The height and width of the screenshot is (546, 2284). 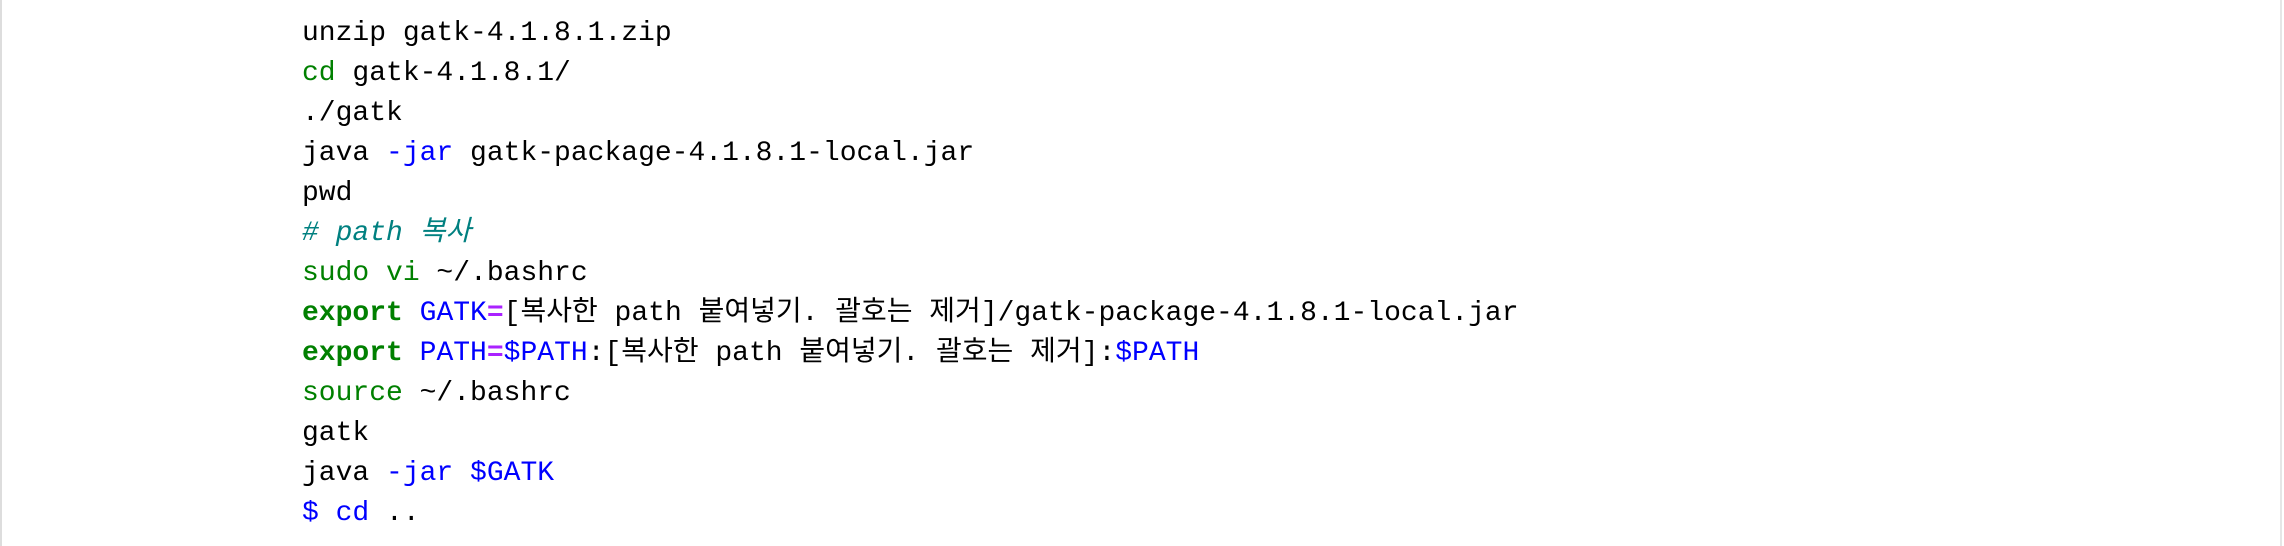 What do you see at coordinates (910, 34) in the screenshot?
I see `code-line: unzip gatk-4.1.8.1.zip` at bounding box center [910, 34].